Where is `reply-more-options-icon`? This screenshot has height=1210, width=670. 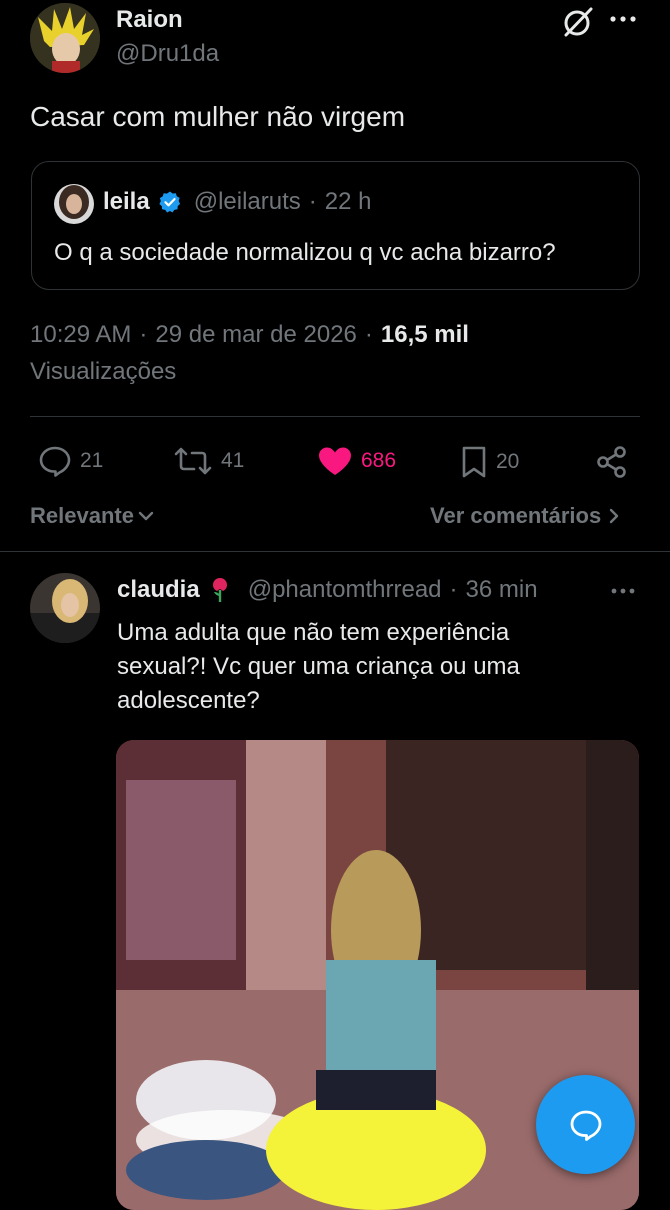
reply-more-options-icon is located at coordinates (623, 591).